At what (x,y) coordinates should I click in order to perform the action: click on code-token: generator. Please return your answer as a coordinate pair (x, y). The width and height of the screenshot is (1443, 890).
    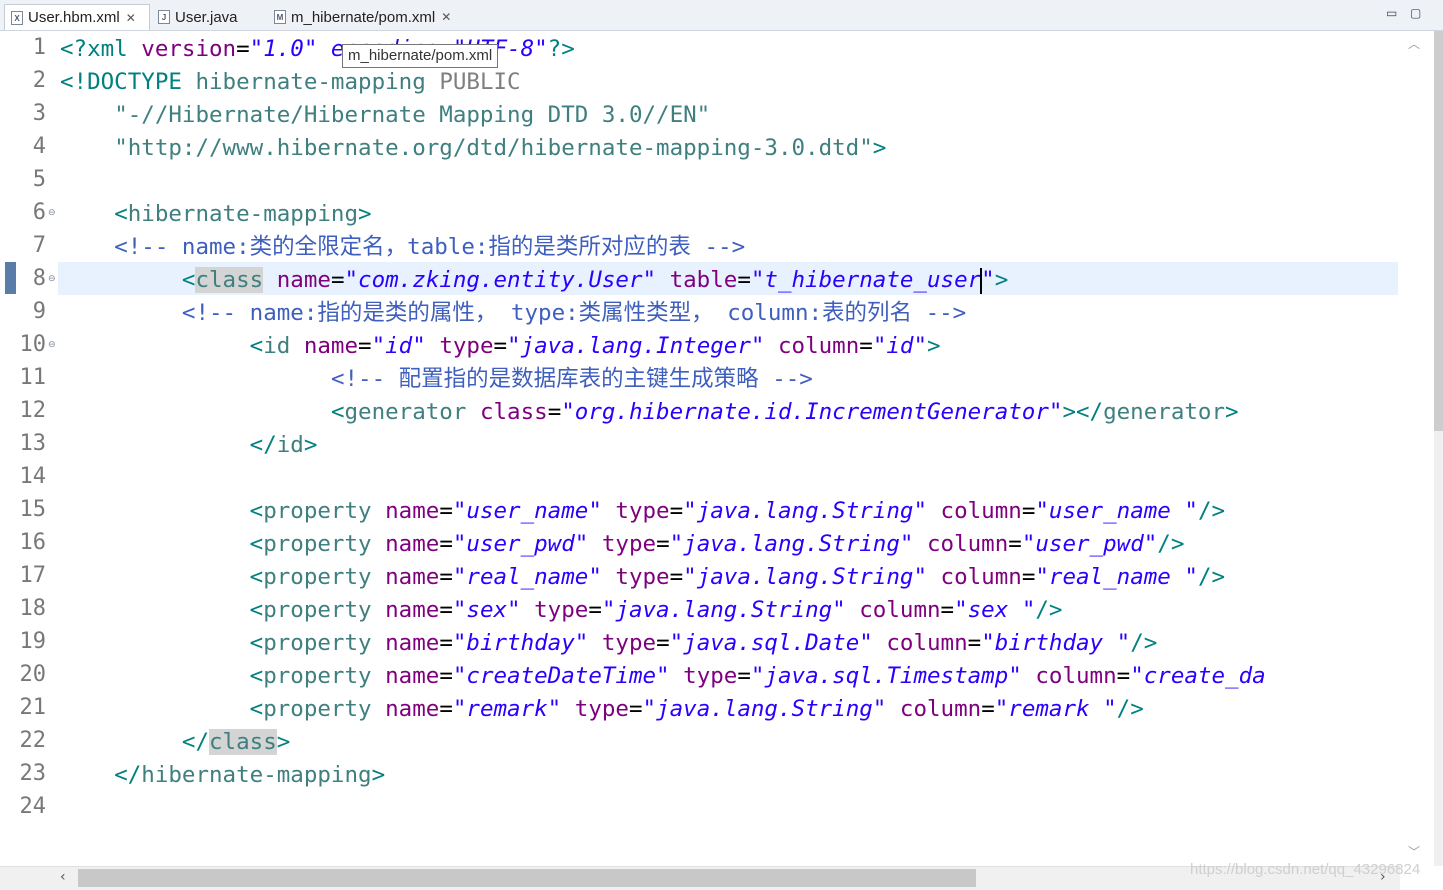
    Looking at the image, I should click on (405, 412).